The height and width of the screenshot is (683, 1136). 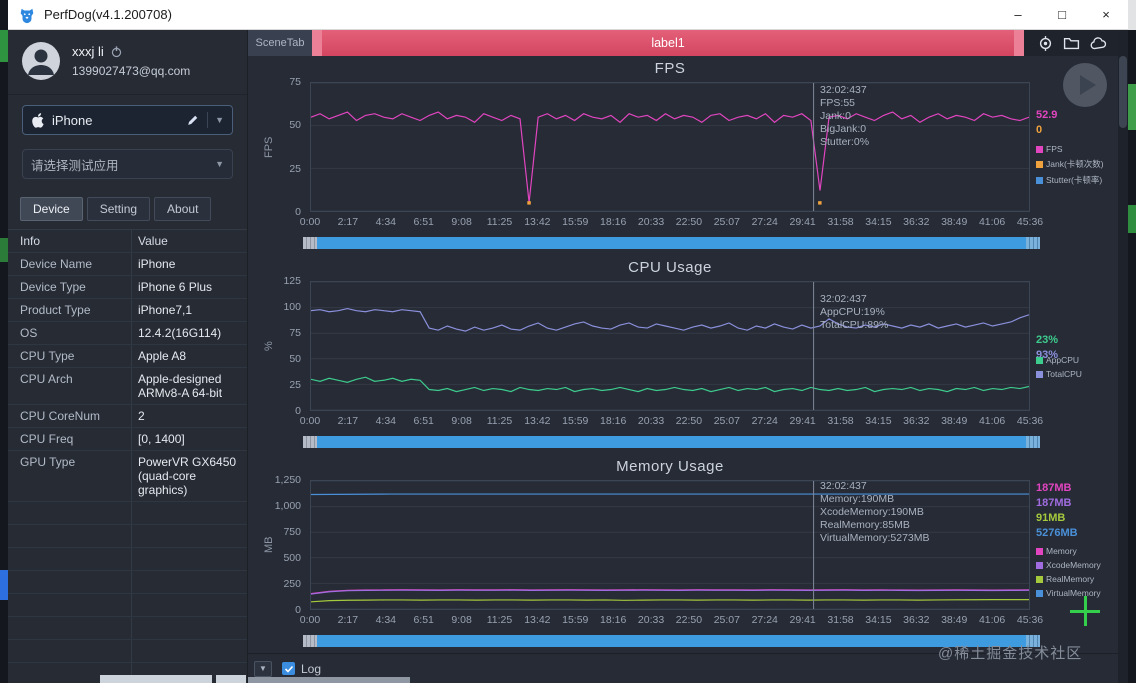 I want to click on play-button, so click(x=1085, y=85).